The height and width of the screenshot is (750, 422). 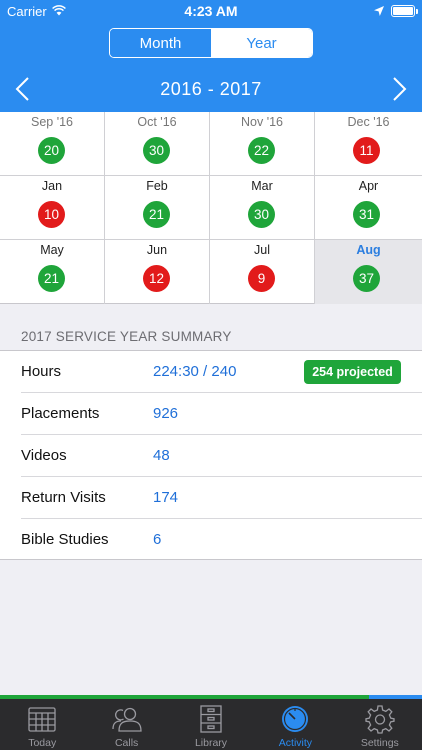 What do you see at coordinates (211, 498) in the screenshot?
I see `summary-row: Return Visits 174` at bounding box center [211, 498].